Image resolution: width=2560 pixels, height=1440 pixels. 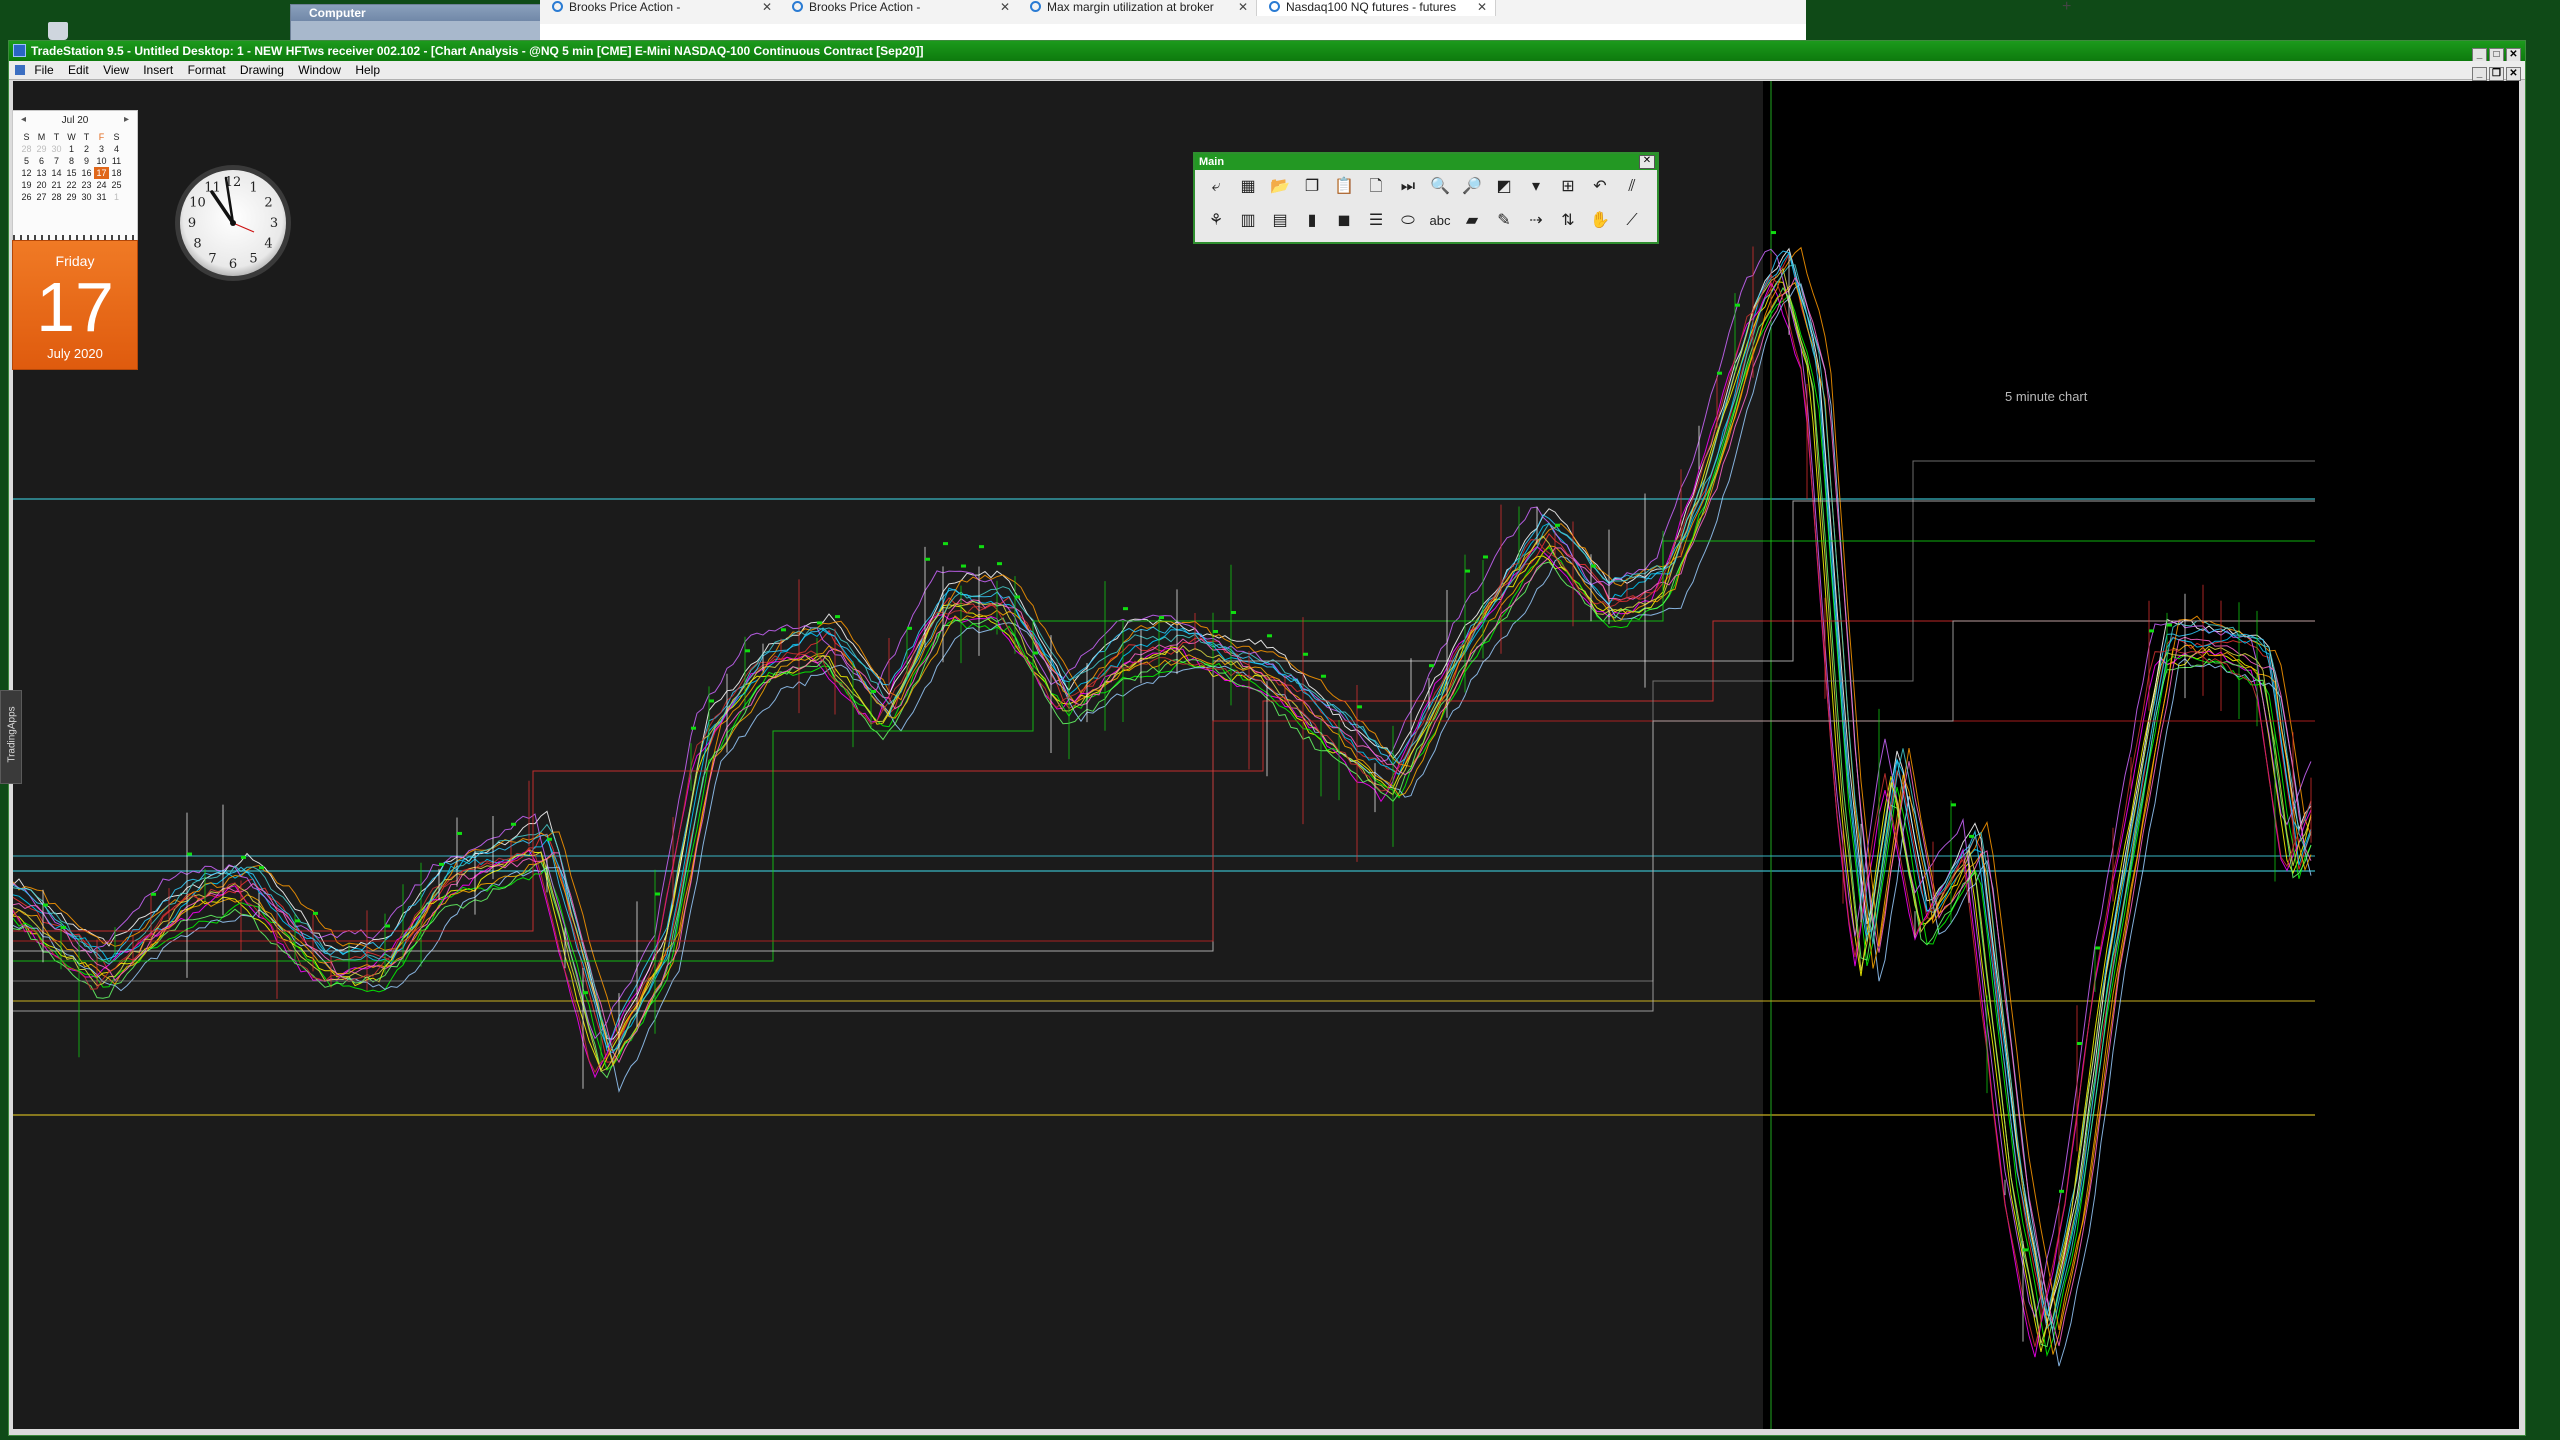 What do you see at coordinates (1472, 187) in the screenshot?
I see `zoom-out-icon: 🔎` at bounding box center [1472, 187].